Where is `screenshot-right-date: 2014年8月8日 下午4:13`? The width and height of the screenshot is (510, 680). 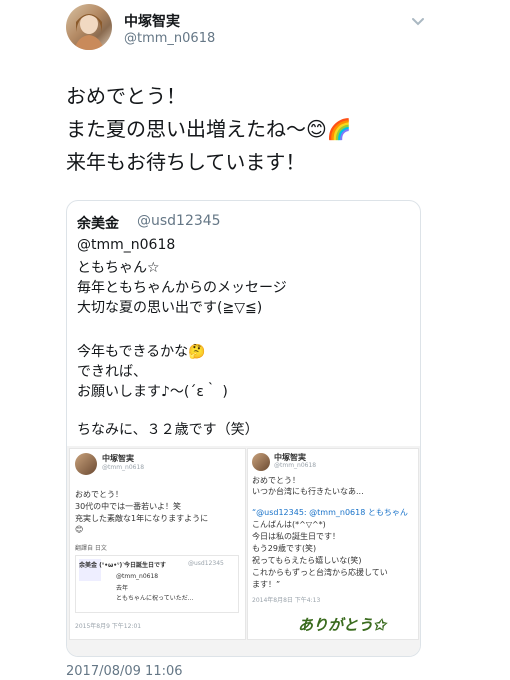
screenshot-right-date: 2014年8月8日 下午4:13 is located at coordinates (286, 600).